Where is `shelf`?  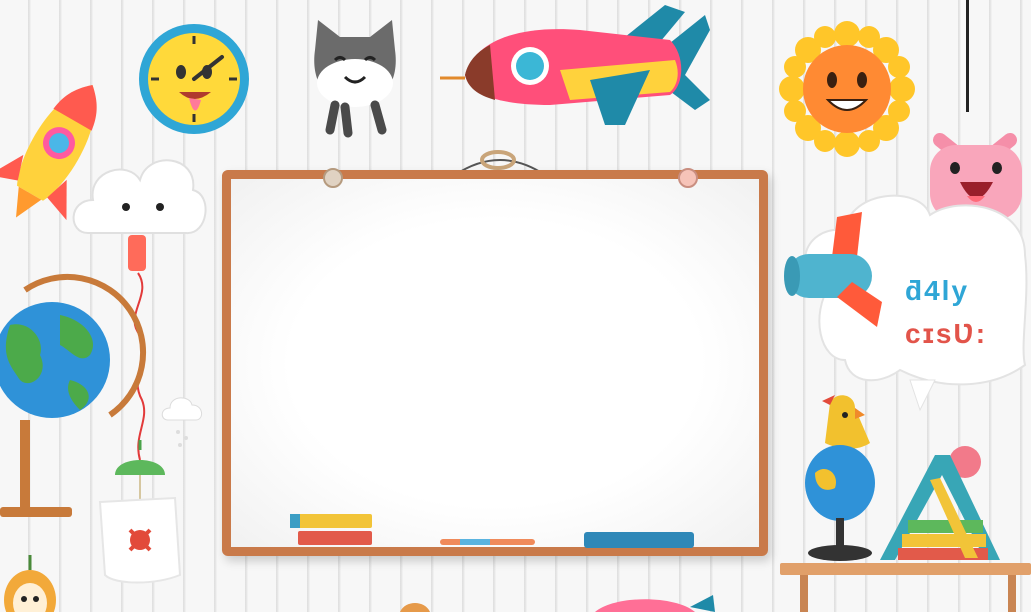 shelf is located at coordinates (905, 587).